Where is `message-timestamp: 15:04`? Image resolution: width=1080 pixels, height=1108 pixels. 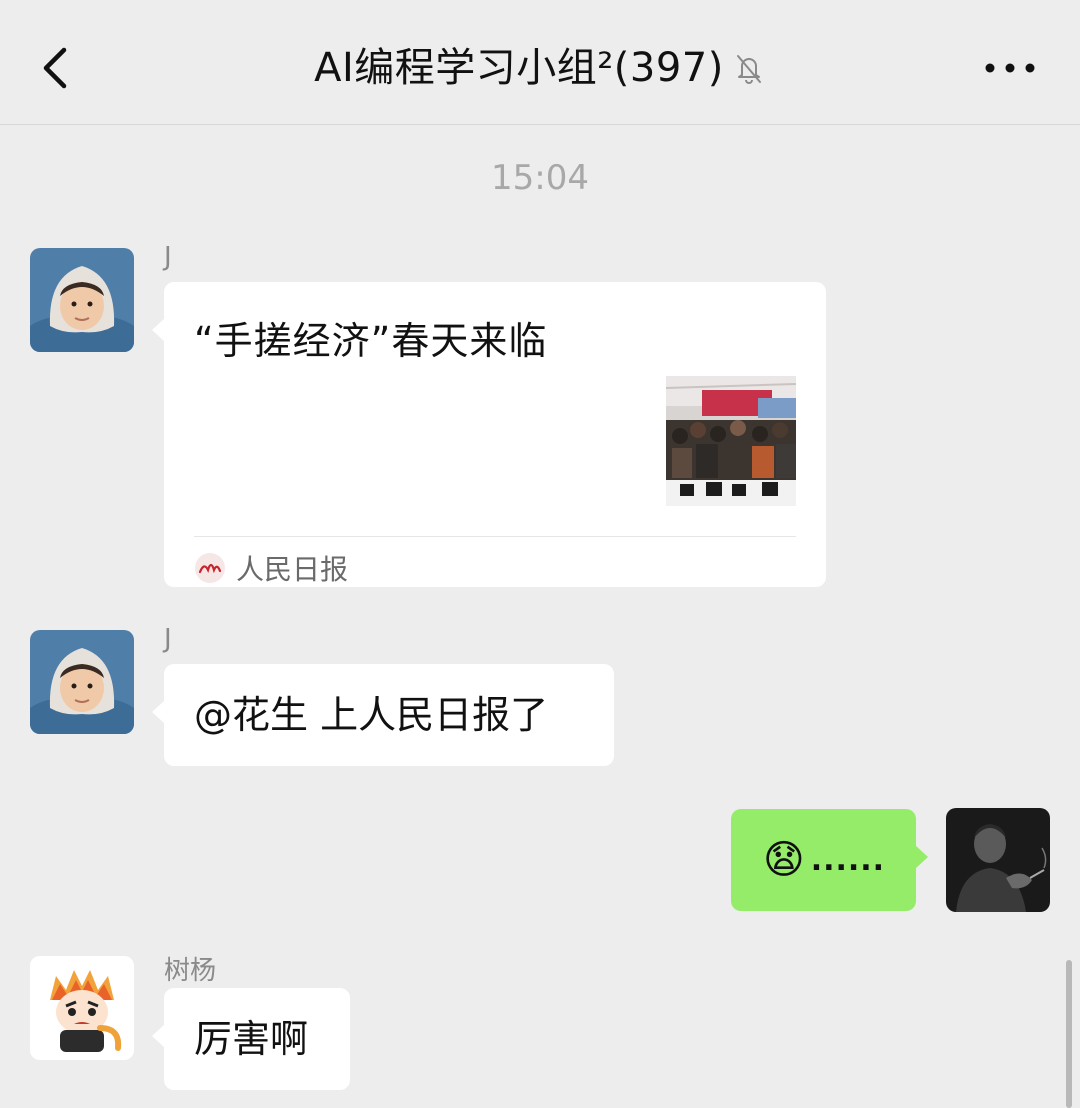 message-timestamp: 15:04 is located at coordinates (540, 178).